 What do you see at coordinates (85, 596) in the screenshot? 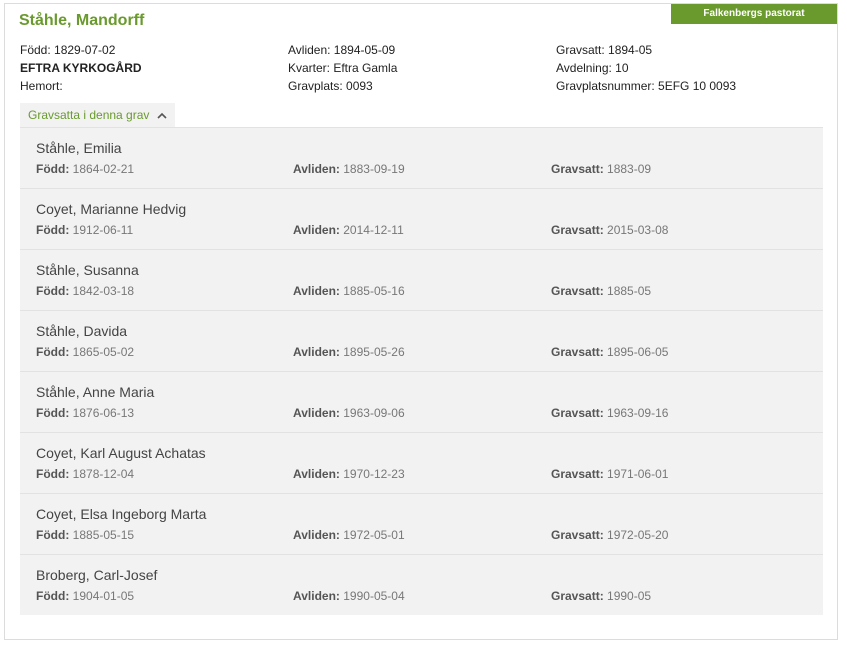
I see `person-born: Född: 1904-01-05` at bounding box center [85, 596].